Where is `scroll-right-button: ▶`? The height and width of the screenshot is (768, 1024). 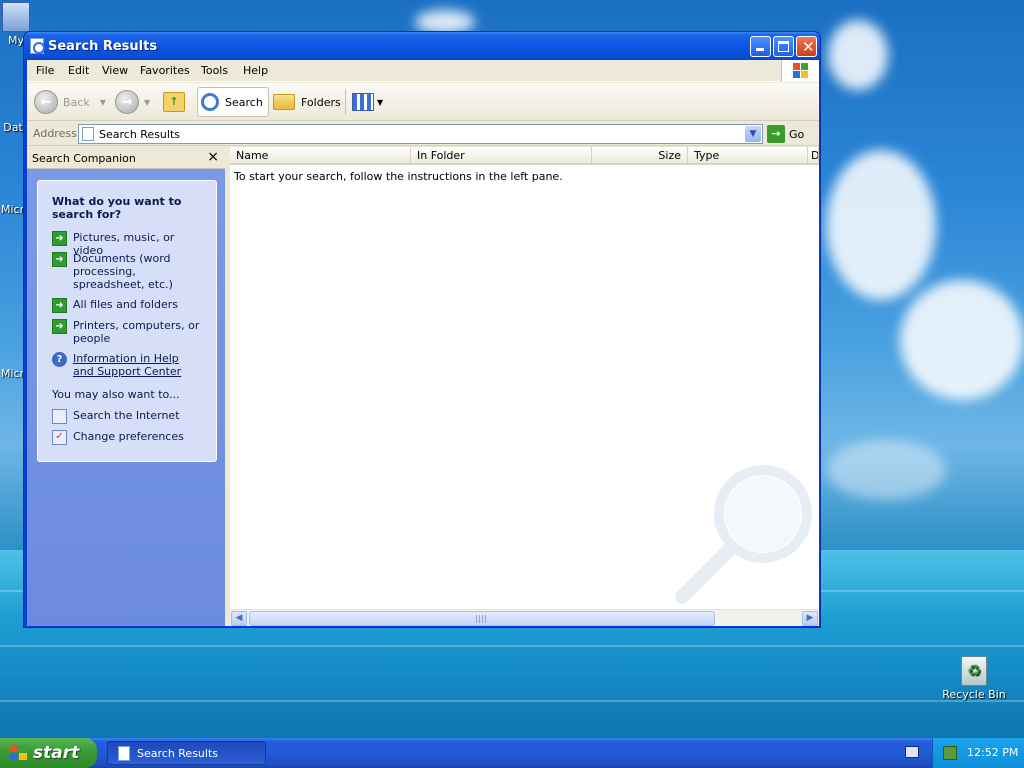
scroll-right-button: ▶ is located at coordinates (810, 618).